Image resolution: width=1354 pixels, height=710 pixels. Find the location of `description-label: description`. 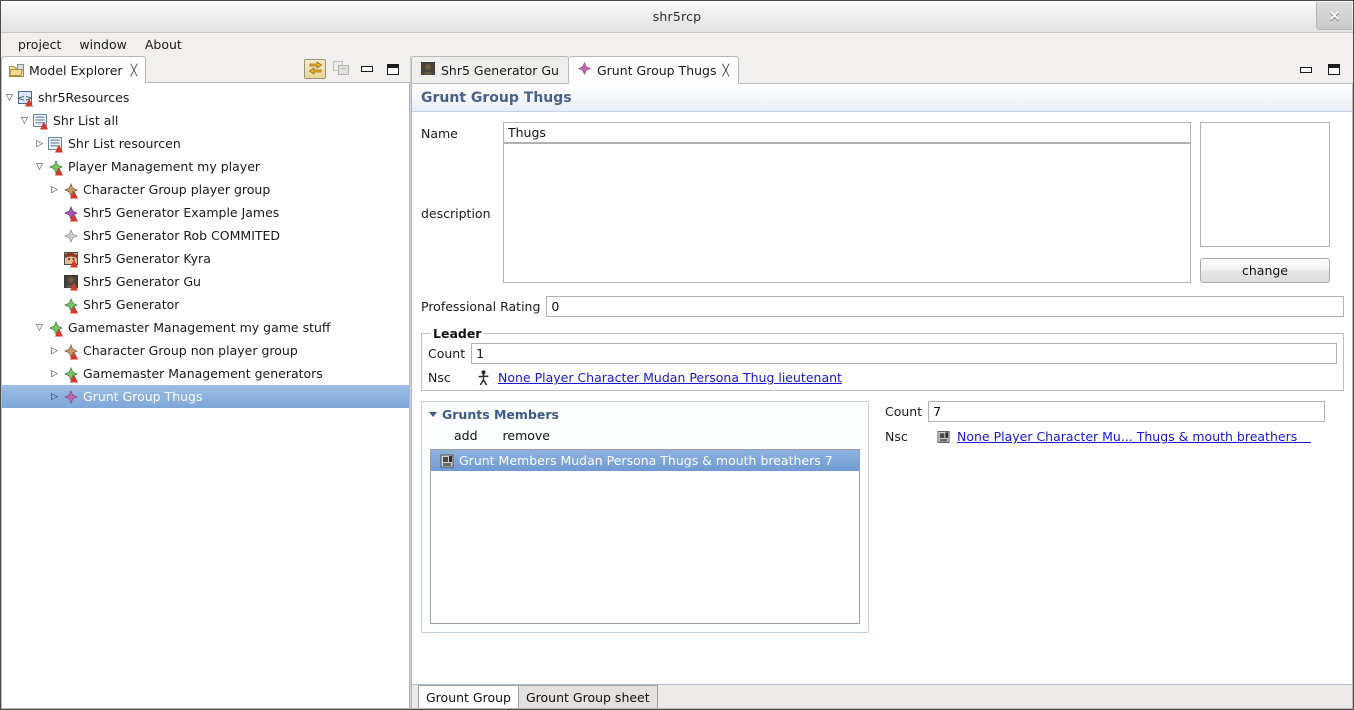

description-label: description is located at coordinates (456, 213).